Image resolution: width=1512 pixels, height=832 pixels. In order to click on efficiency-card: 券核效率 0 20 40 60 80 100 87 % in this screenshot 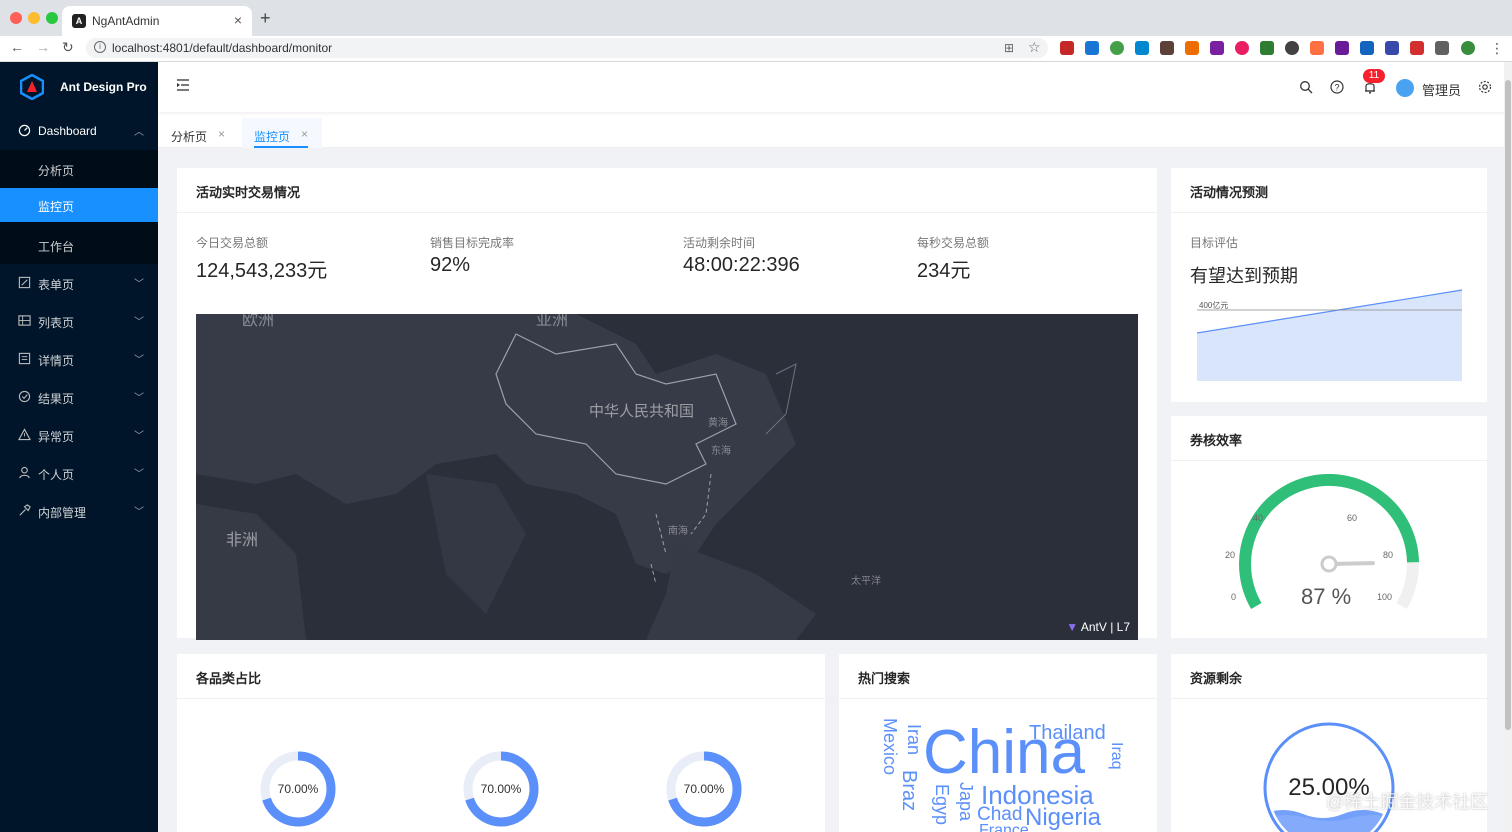, I will do `click(1329, 527)`.